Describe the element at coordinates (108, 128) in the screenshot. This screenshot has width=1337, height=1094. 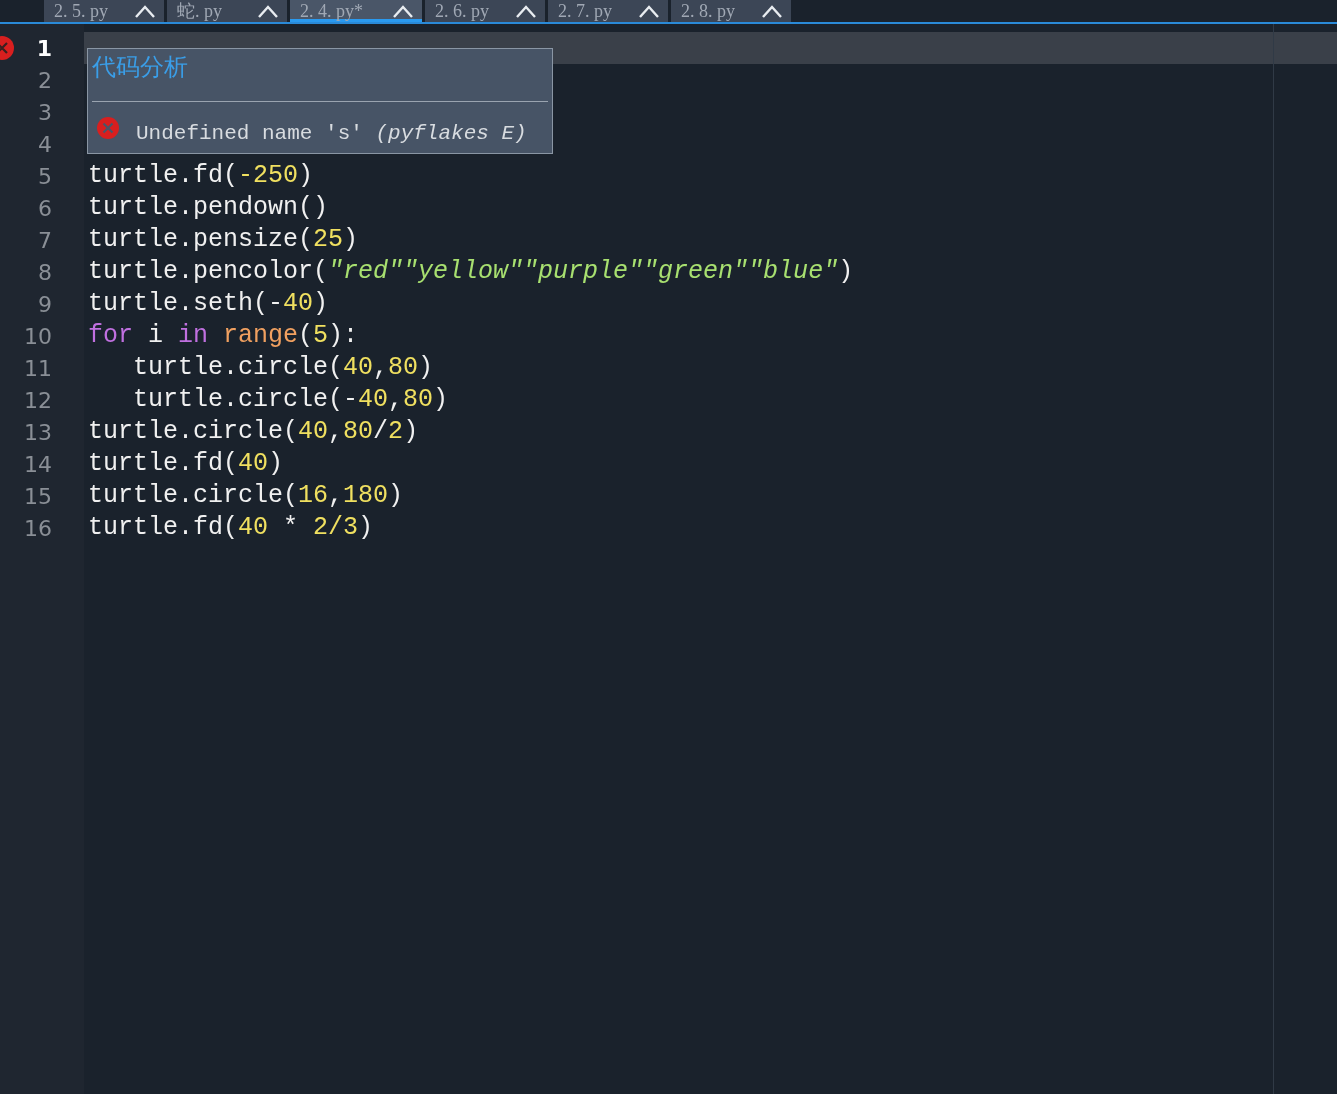
I see `error-icon` at that location.